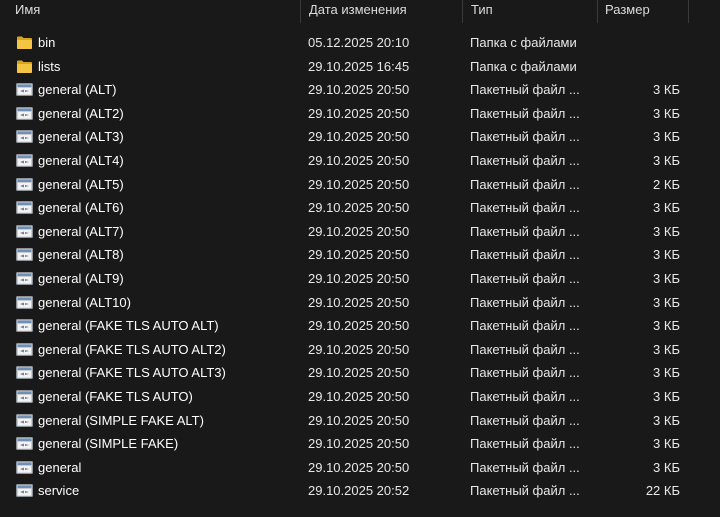 This screenshot has height=517, width=720. What do you see at coordinates (81, 113) in the screenshot?
I see `file-name: general (ALT2)` at bounding box center [81, 113].